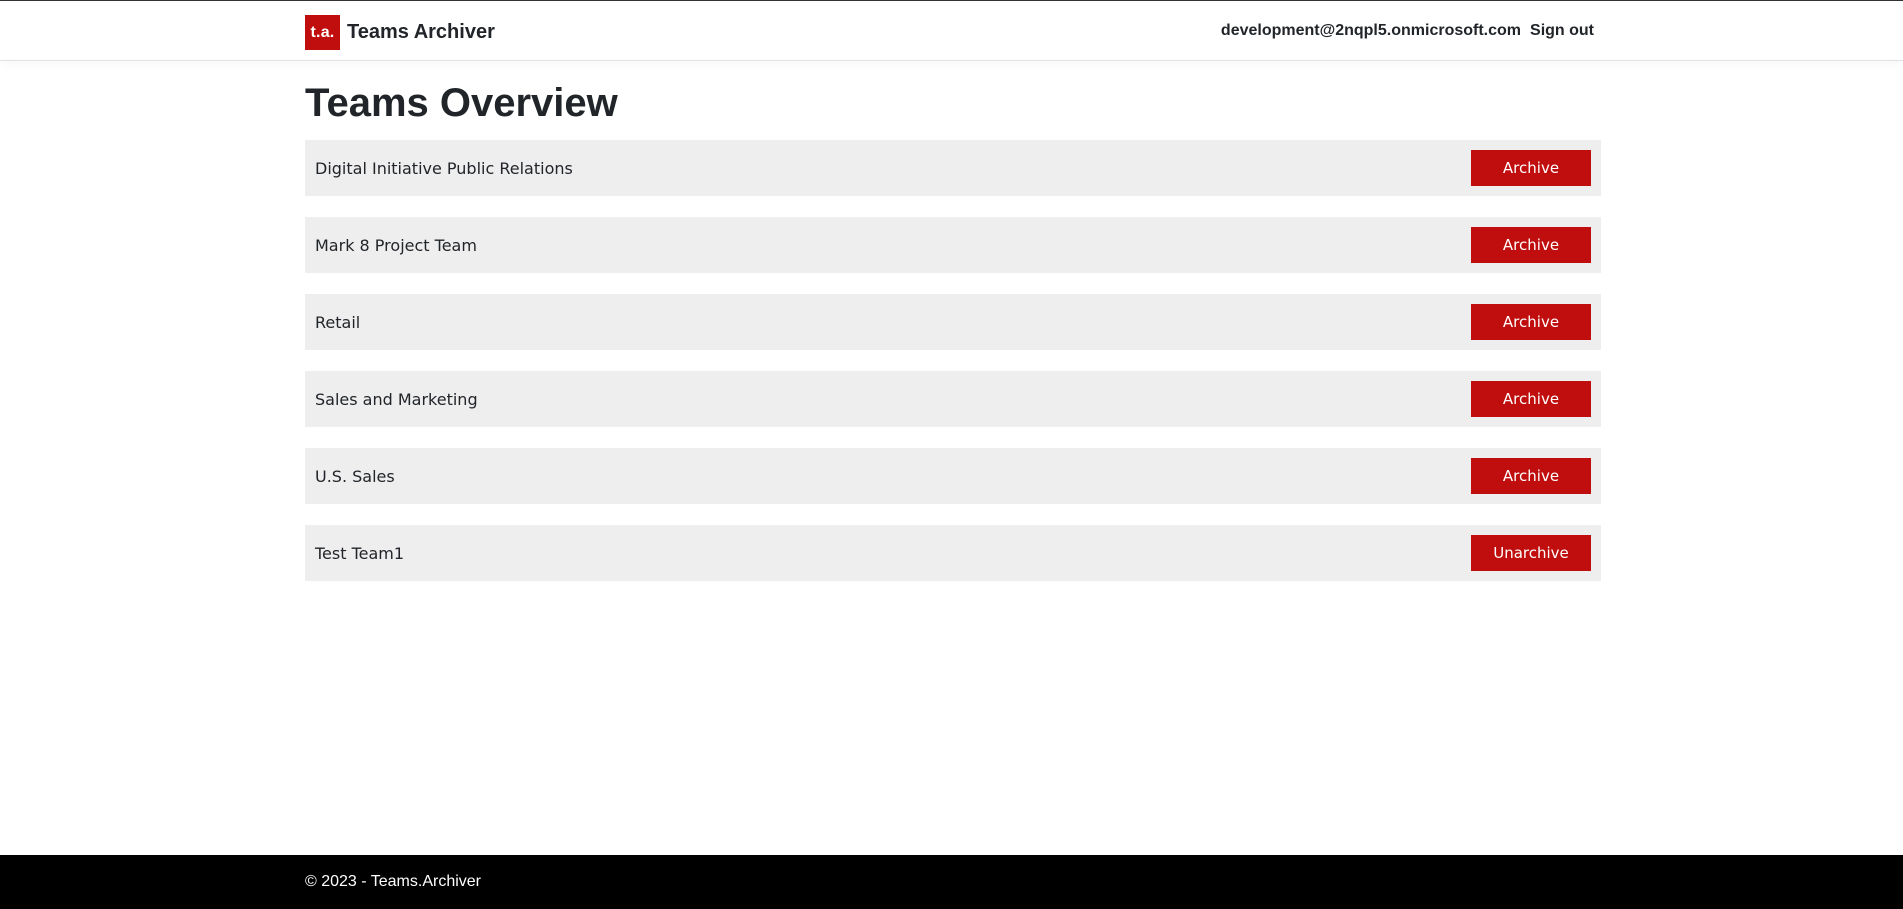 The width and height of the screenshot is (1903, 909). What do you see at coordinates (953, 553) in the screenshot?
I see `team-row: Test Team1 Unarchive` at bounding box center [953, 553].